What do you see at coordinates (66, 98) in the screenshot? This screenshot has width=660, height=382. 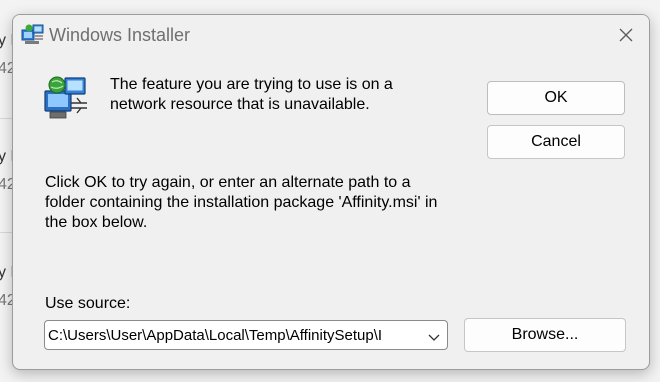 I see `network-installer-icon` at bounding box center [66, 98].